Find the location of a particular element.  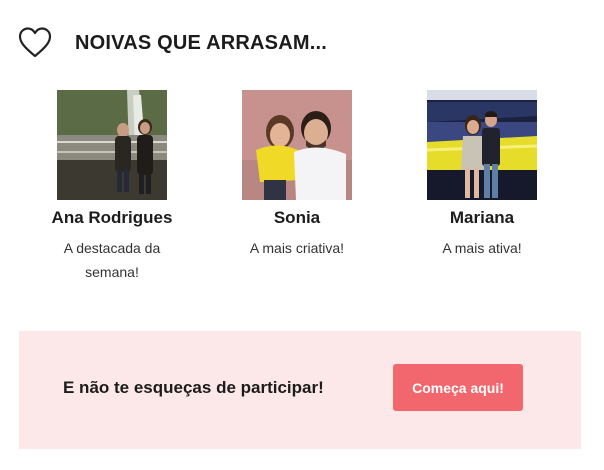

bride-card-mariana: Mariana A mais ativa! is located at coordinates (482, 175).